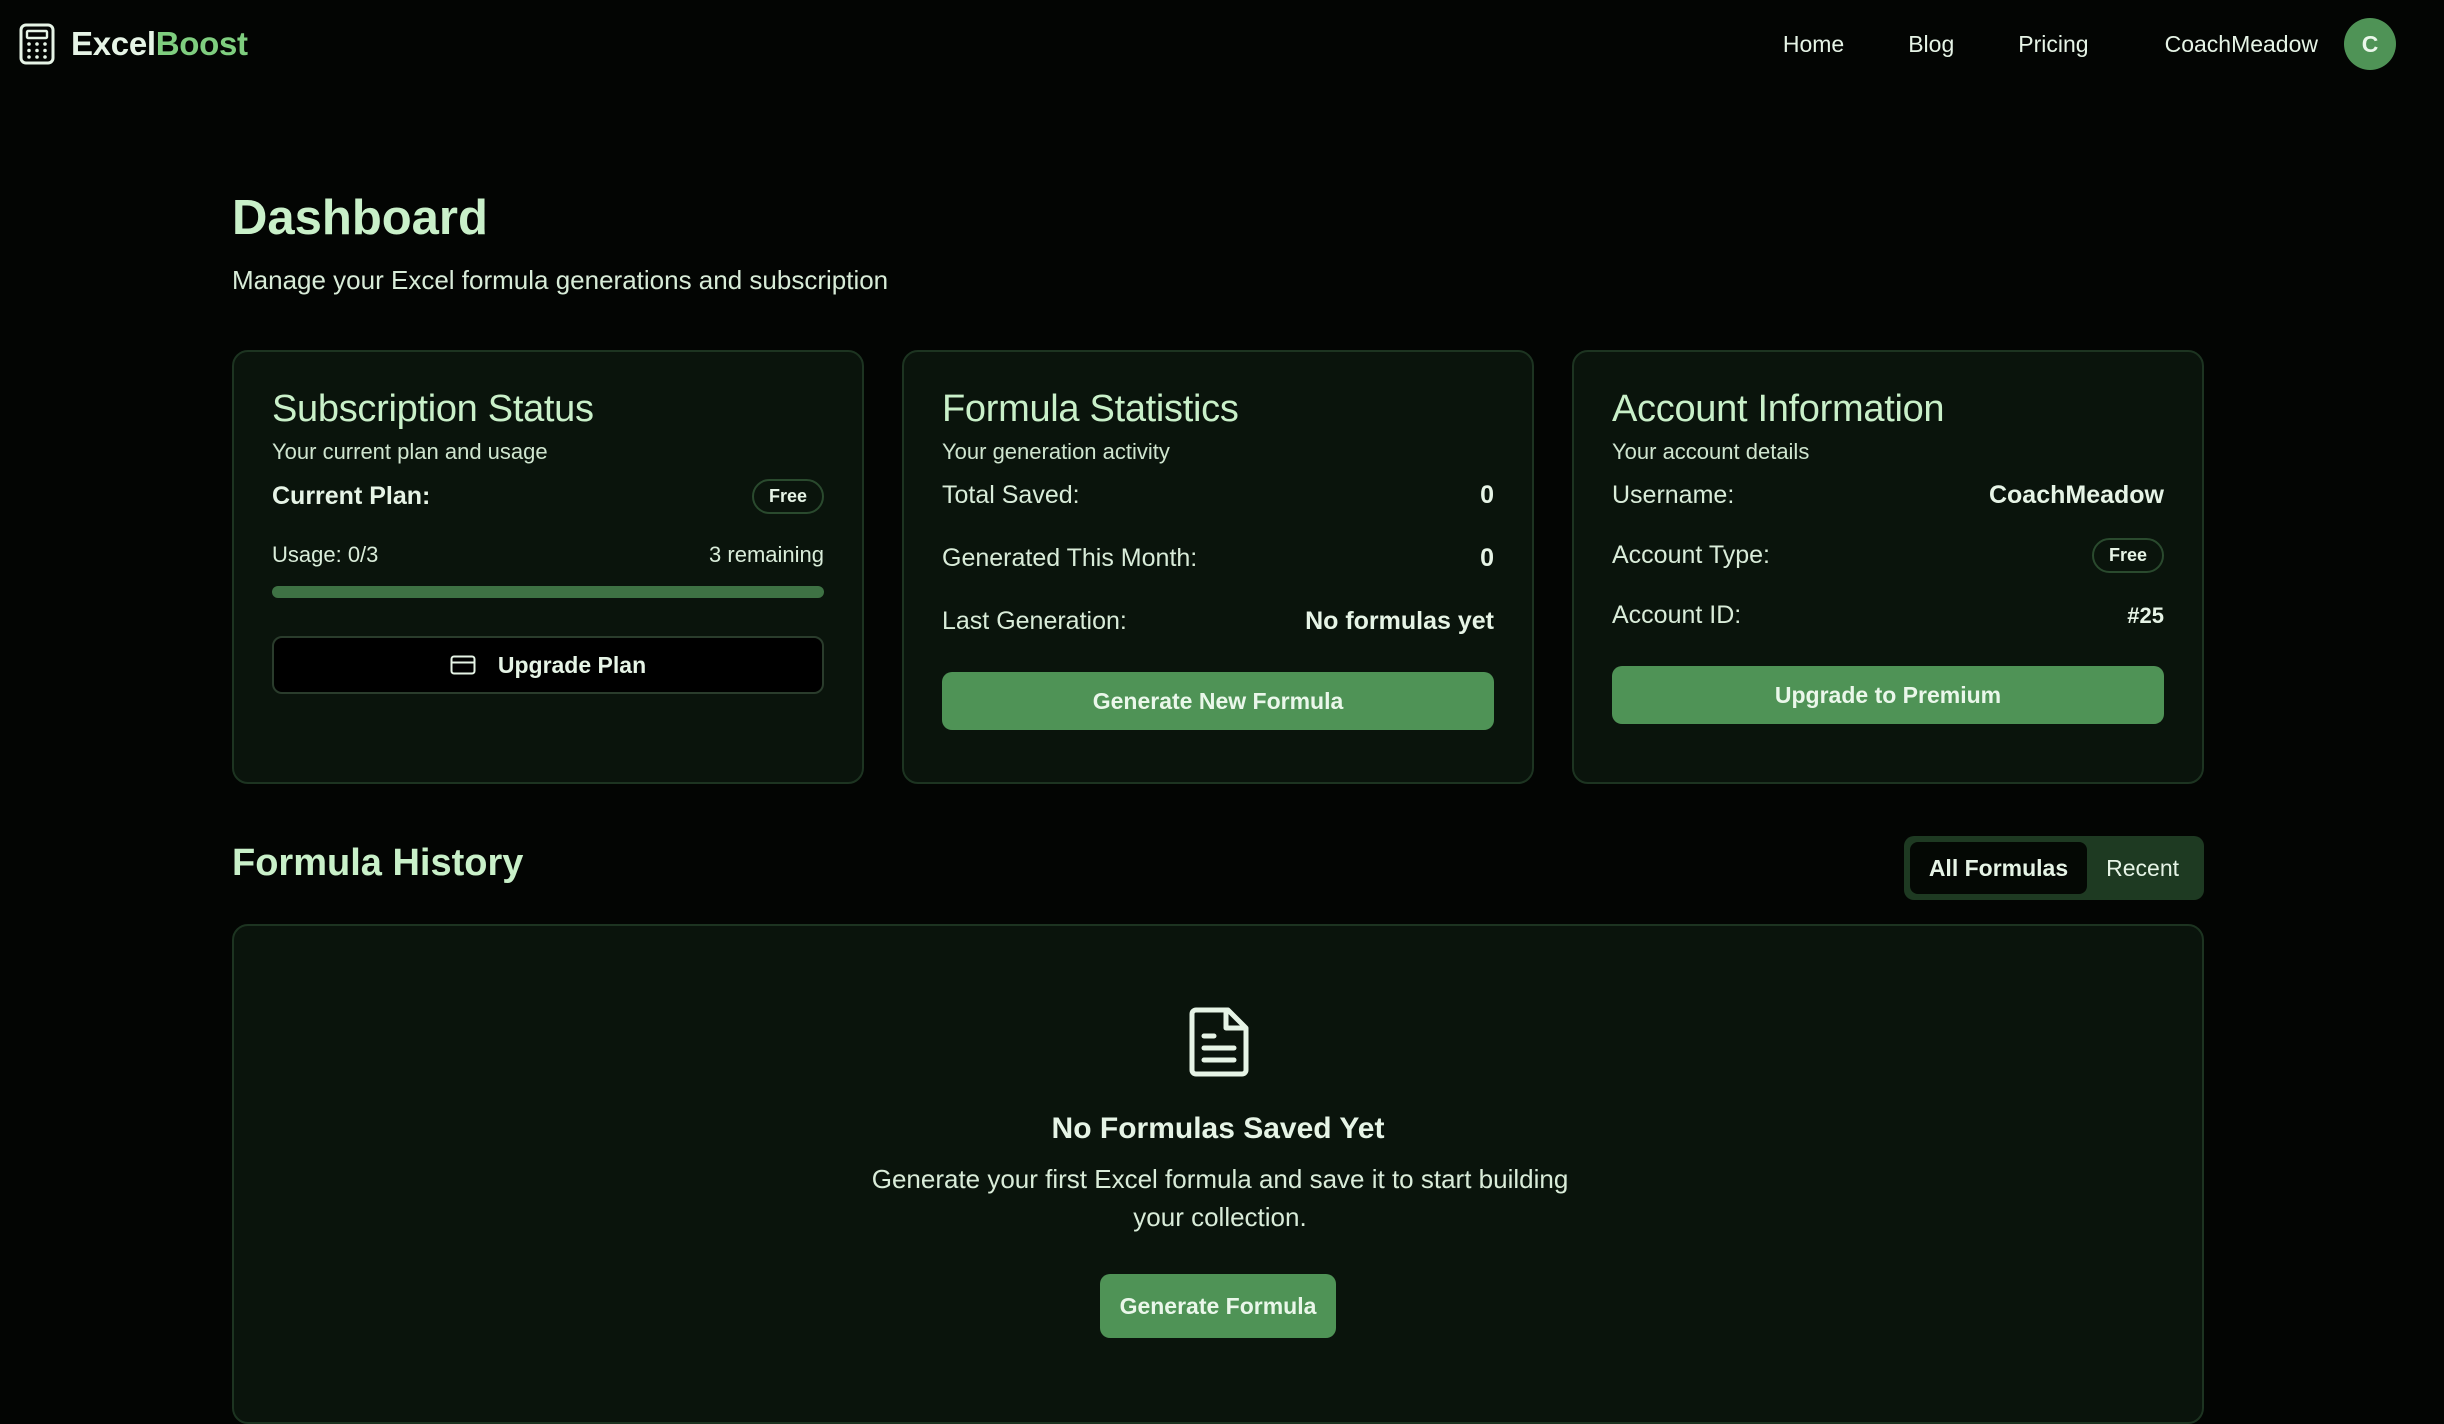 Image resolution: width=2444 pixels, height=1424 pixels. What do you see at coordinates (37, 44) in the screenshot?
I see `calculator-icon` at bounding box center [37, 44].